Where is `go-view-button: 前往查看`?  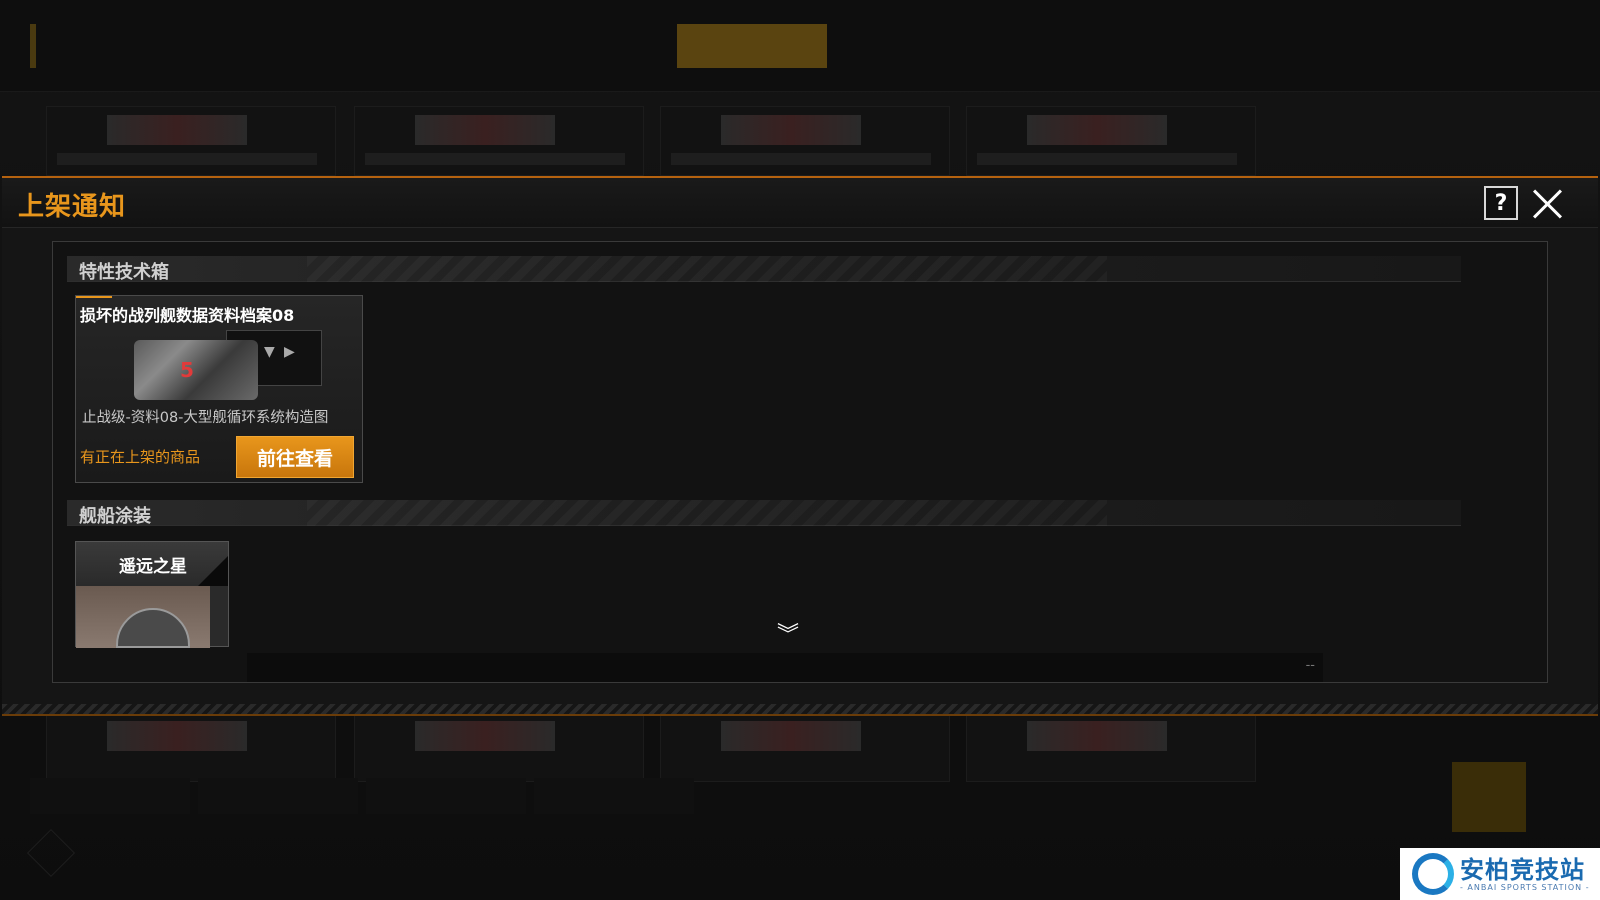
go-view-button: 前往查看 is located at coordinates (295, 457).